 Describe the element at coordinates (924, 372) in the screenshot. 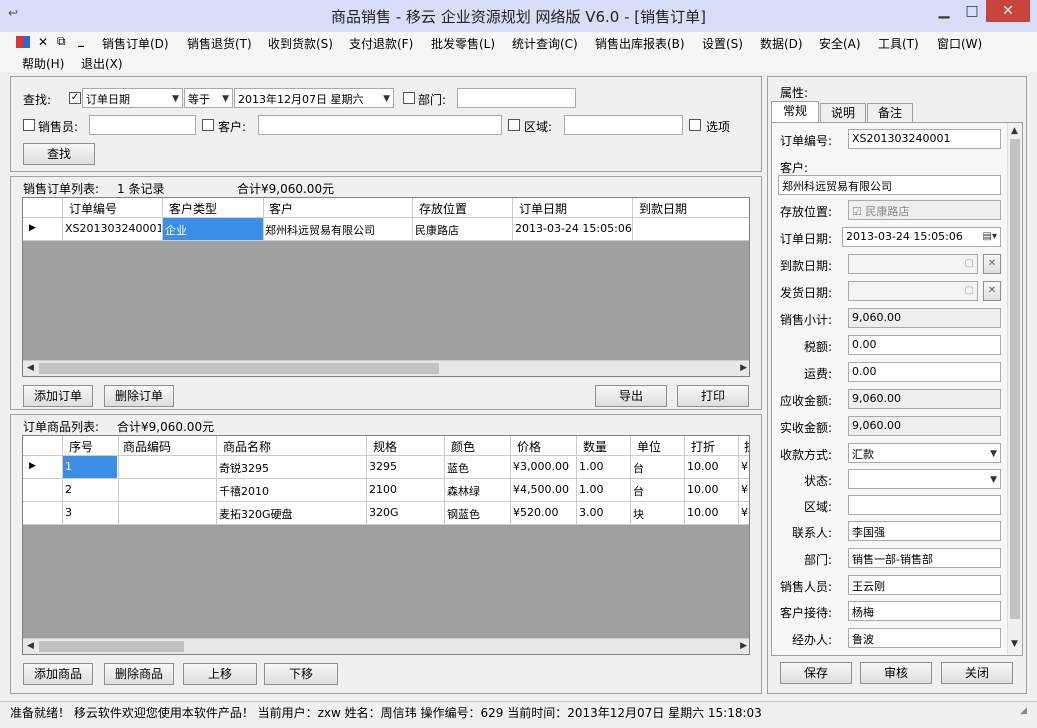

I see `freight-field: 0.00` at that location.